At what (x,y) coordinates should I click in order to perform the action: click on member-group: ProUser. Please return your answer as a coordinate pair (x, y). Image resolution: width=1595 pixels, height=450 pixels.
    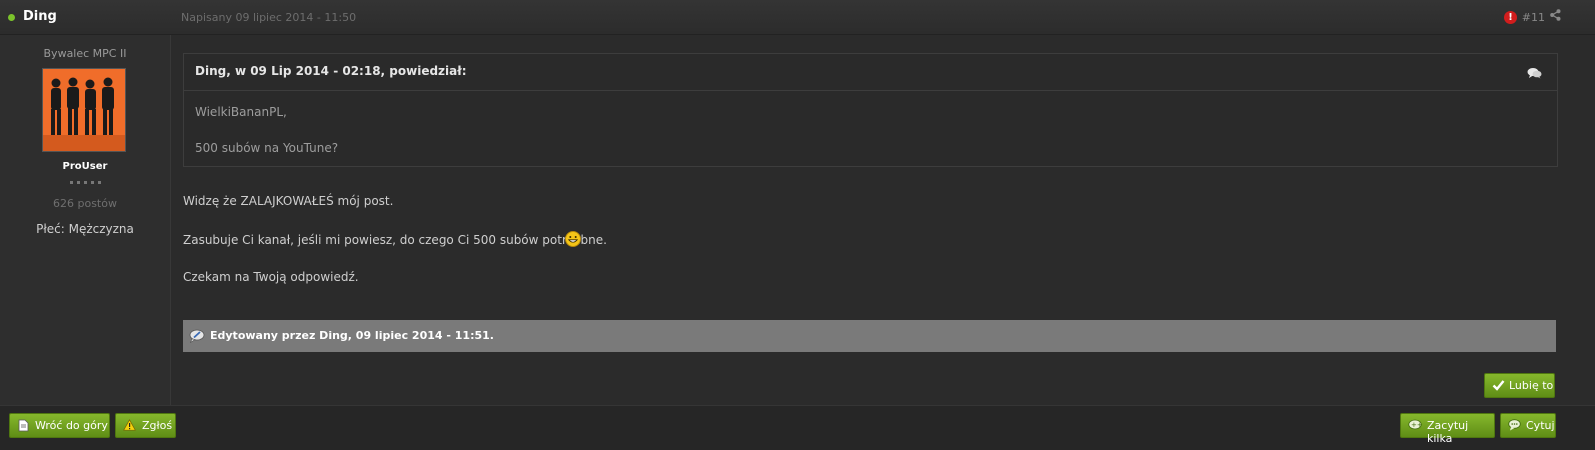
    Looking at the image, I should click on (85, 166).